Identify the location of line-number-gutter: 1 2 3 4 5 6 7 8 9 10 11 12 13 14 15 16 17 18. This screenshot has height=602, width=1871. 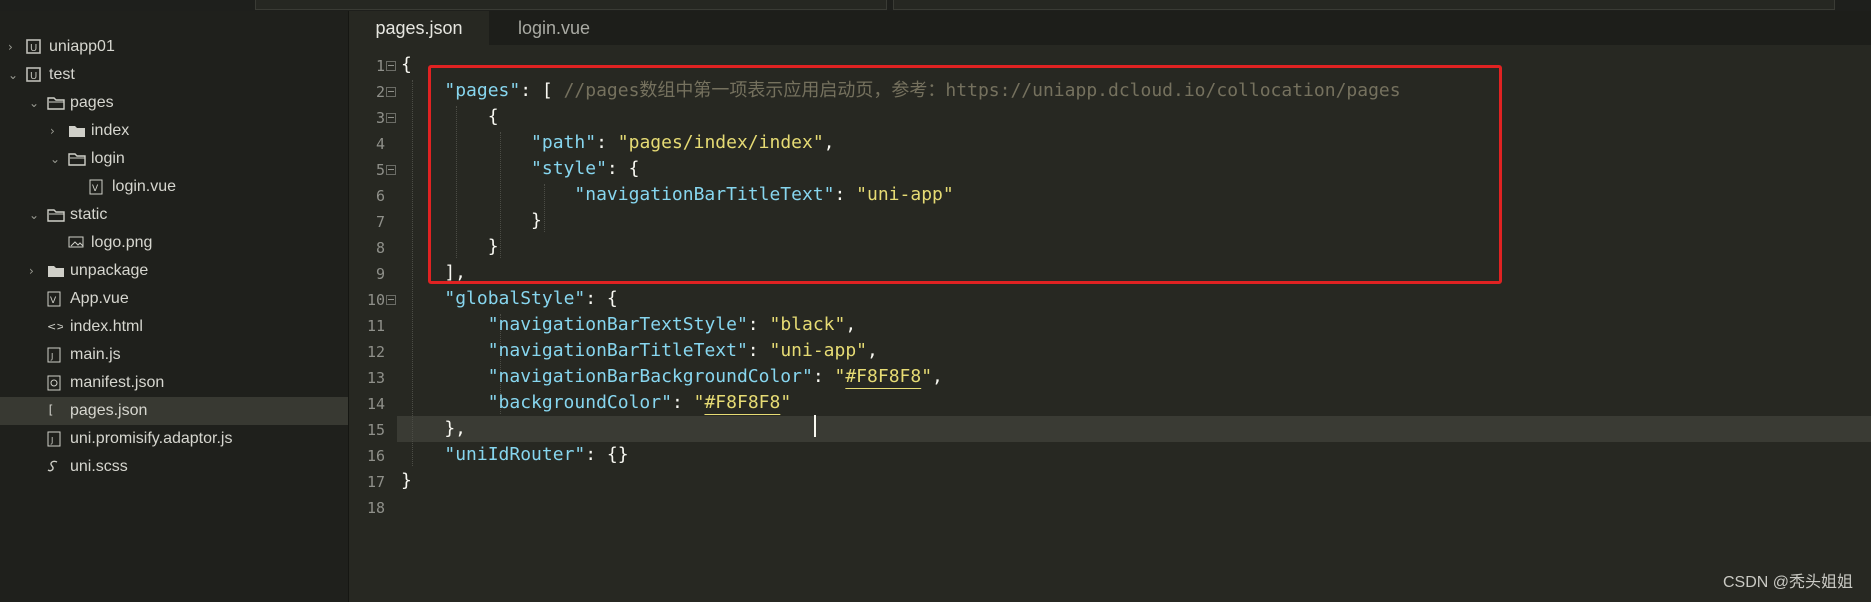
(373, 323).